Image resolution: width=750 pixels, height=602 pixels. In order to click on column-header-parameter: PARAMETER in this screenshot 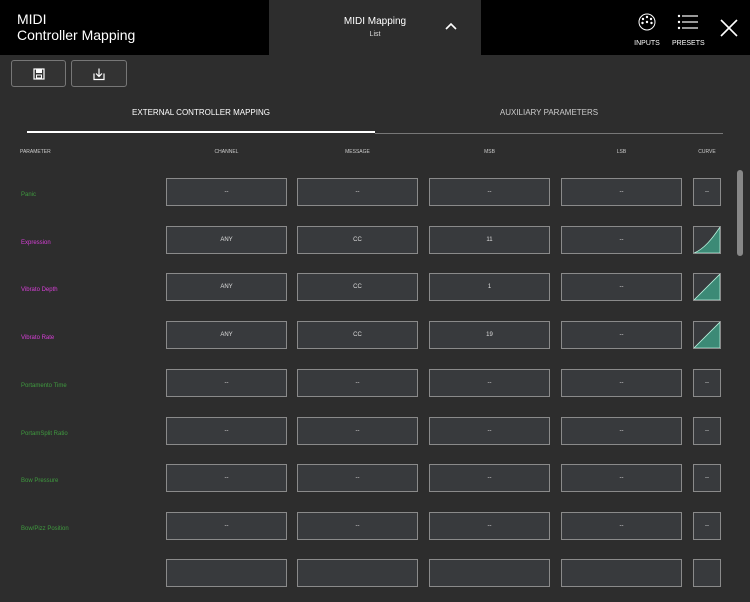, I will do `click(35, 152)`.